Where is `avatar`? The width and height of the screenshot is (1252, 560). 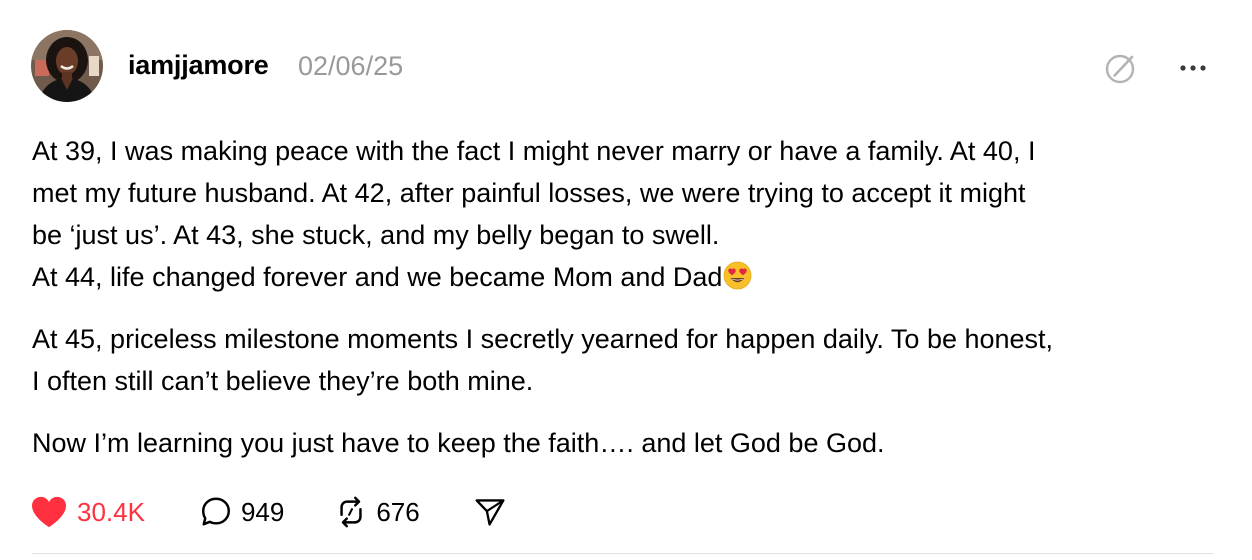
avatar is located at coordinates (67, 66).